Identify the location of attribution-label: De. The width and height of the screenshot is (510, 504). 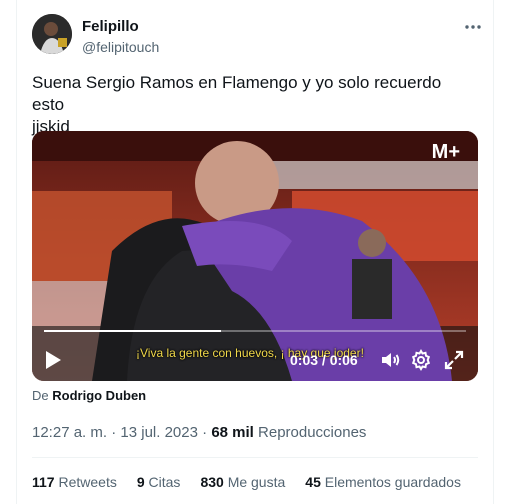
(40, 395).